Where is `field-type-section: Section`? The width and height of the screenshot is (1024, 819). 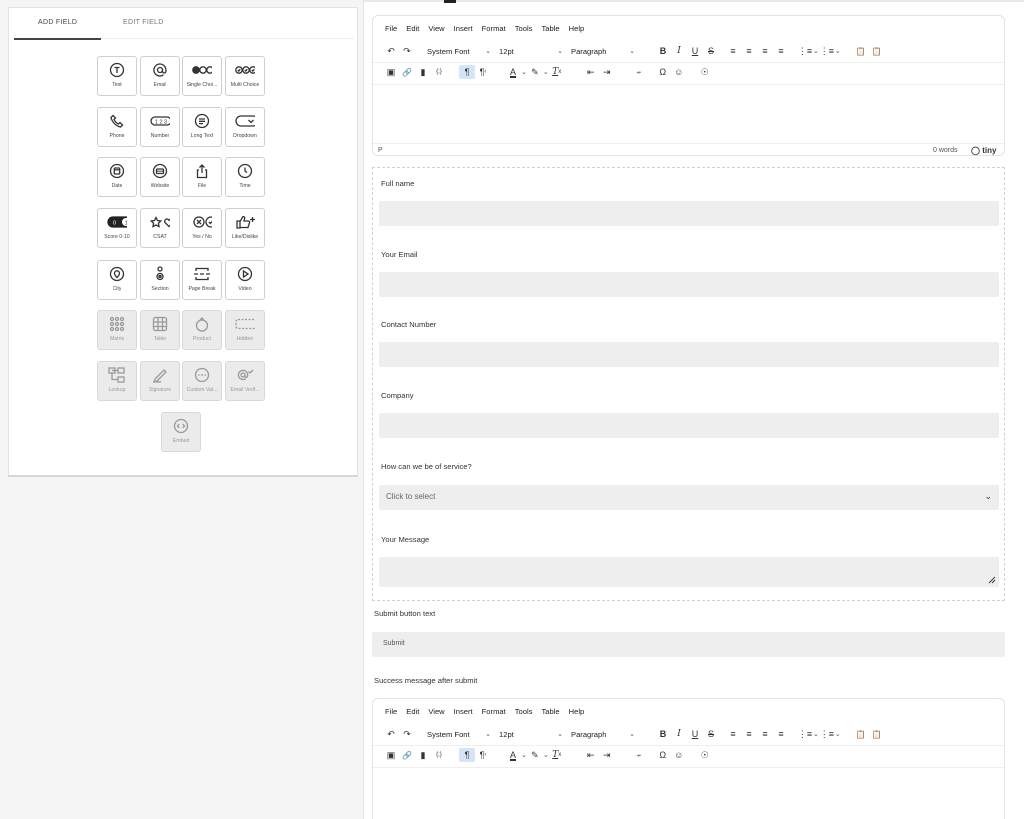 field-type-section: Section is located at coordinates (160, 280).